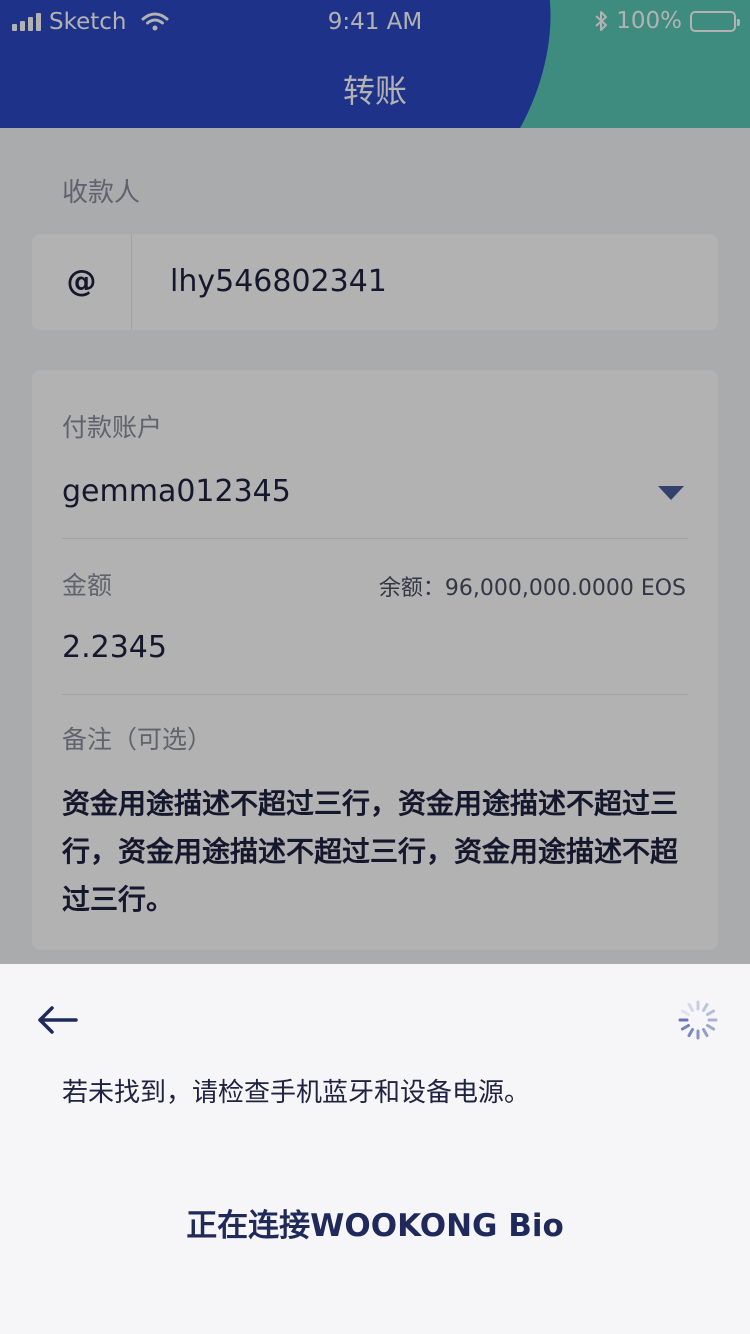  What do you see at coordinates (375, 1226) in the screenshot?
I see `connecting-status: 正在连接WOOKONG Bio` at bounding box center [375, 1226].